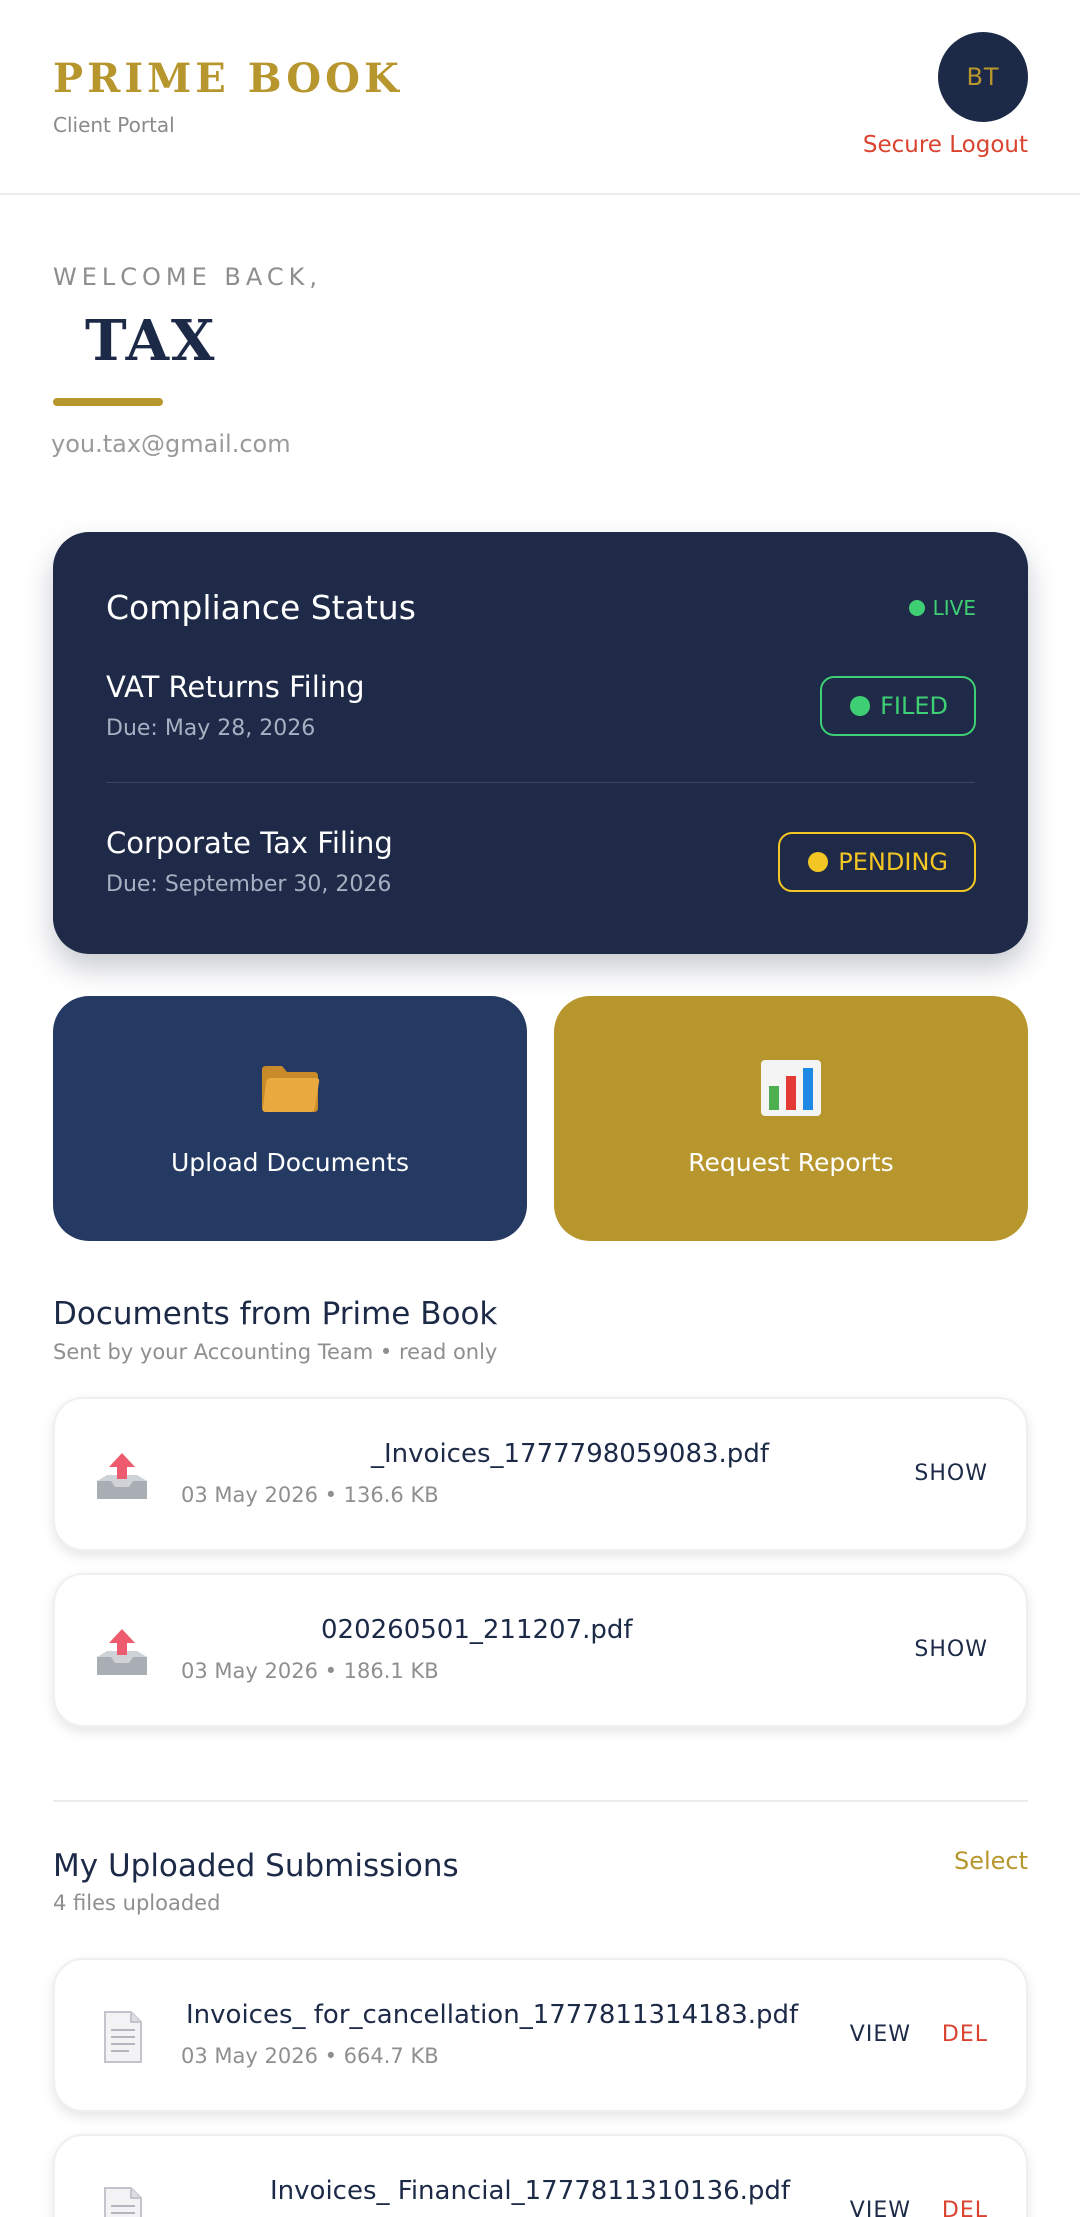 This screenshot has height=2217, width=1080. What do you see at coordinates (275, 1314) in the screenshot?
I see `received-section-title: Documents from Prime Book` at bounding box center [275, 1314].